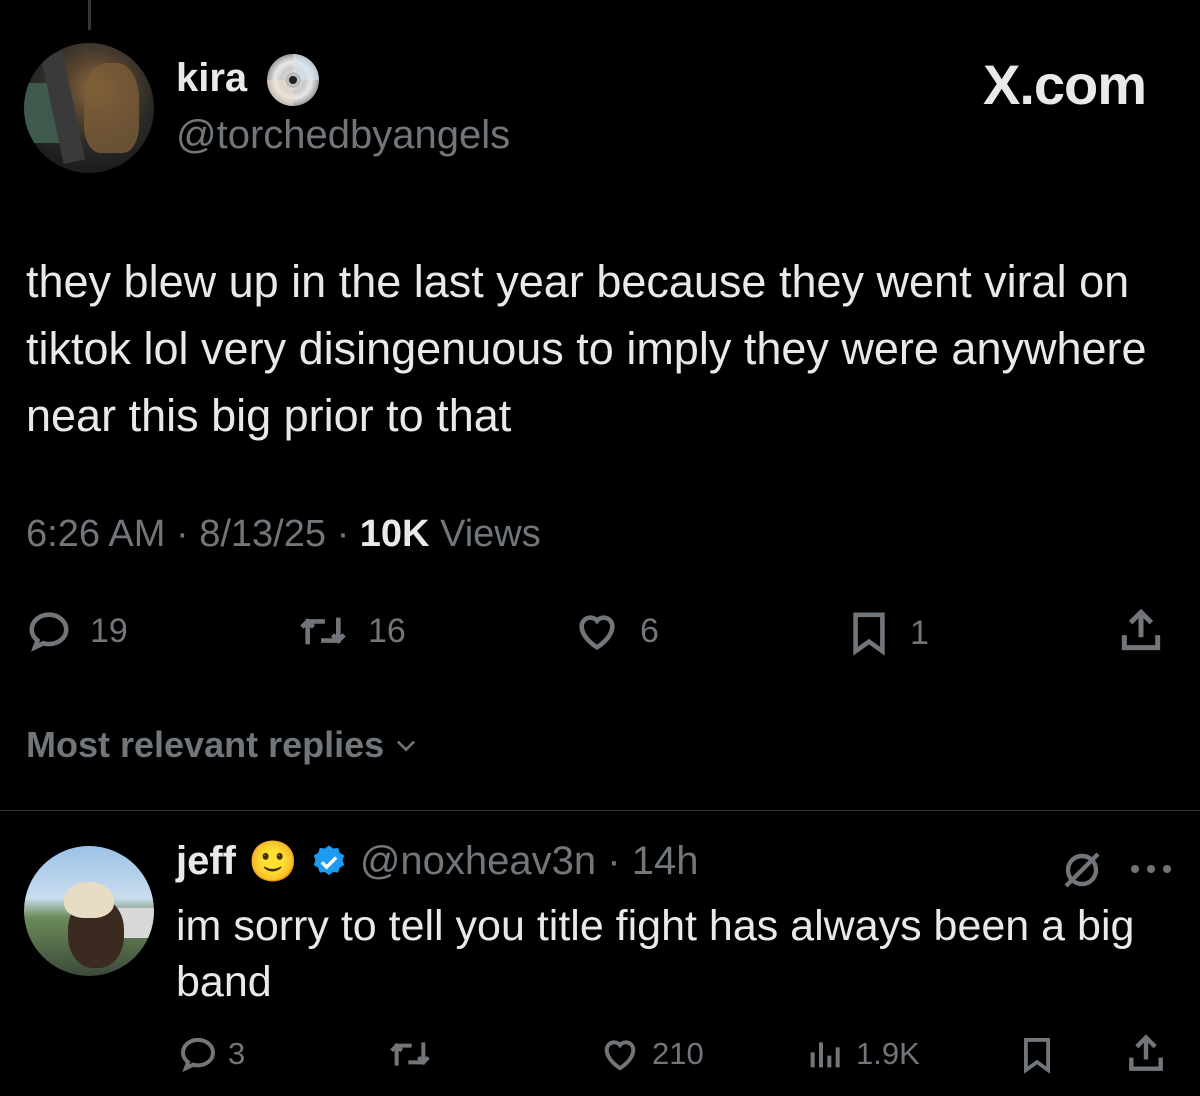 Image resolution: width=1200 pixels, height=1096 pixels. What do you see at coordinates (293, 80) in the screenshot?
I see `cd-disc-icon` at bounding box center [293, 80].